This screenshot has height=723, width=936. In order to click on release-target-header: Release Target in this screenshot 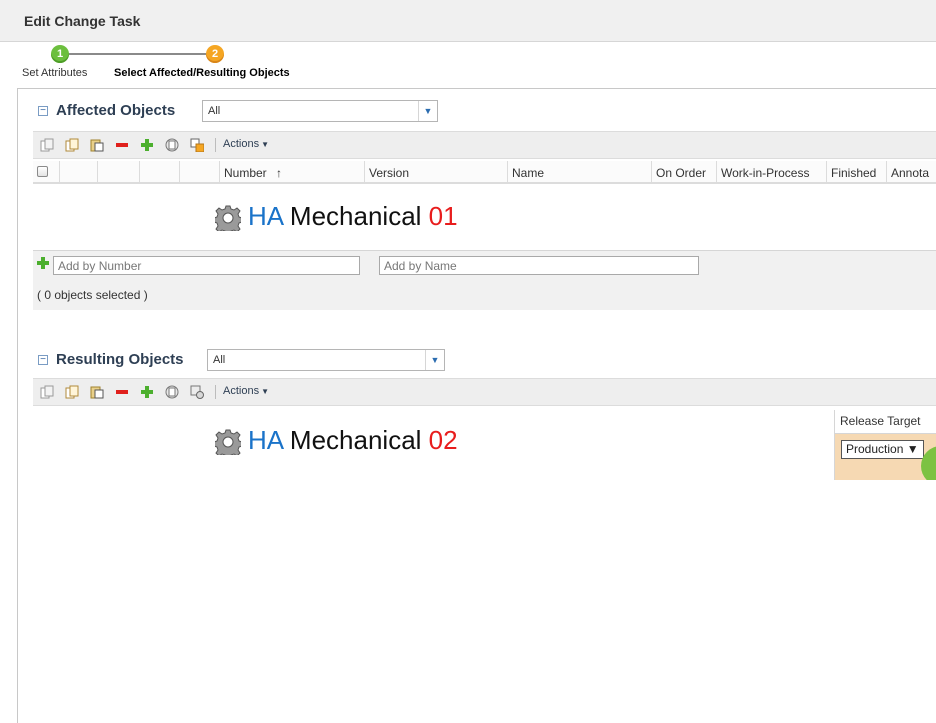, I will do `click(885, 422)`.